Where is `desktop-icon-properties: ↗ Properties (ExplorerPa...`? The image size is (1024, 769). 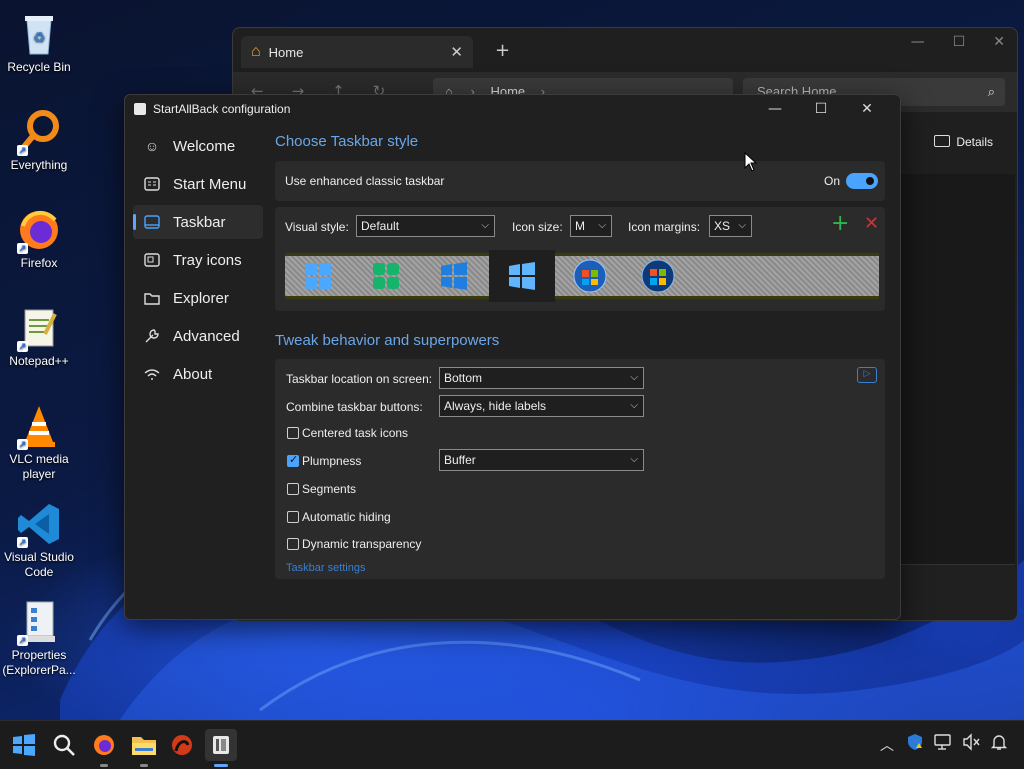
desktop-icon-properties: ↗ Properties (ExplorerPa... is located at coordinates (39, 636).